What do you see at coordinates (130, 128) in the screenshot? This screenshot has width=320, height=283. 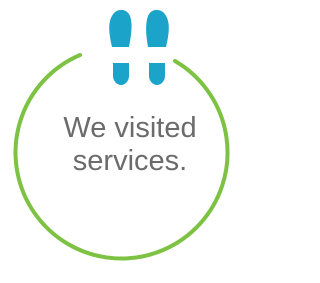 I see `caption-line-1: We visited` at bounding box center [130, 128].